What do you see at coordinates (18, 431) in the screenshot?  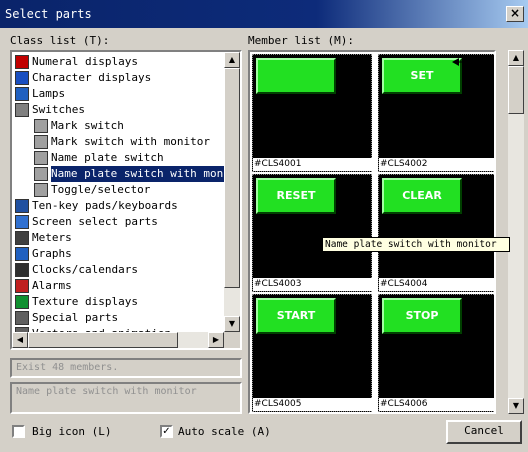 I see `big-icon-check` at bounding box center [18, 431].